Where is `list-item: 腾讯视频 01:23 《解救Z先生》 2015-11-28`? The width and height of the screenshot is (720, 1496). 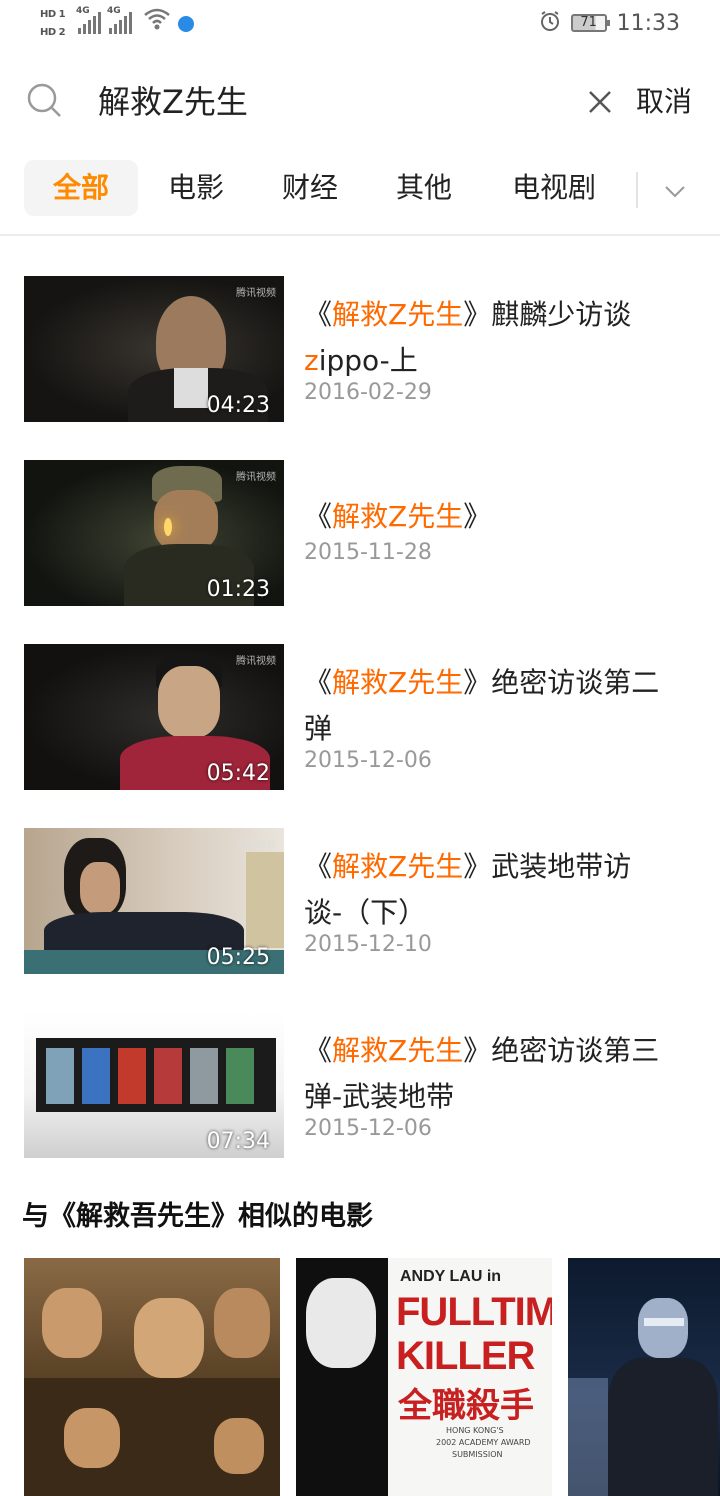 list-item: 腾讯视频 01:23 《解救Z先生》 2015-11-28 is located at coordinates (364, 533).